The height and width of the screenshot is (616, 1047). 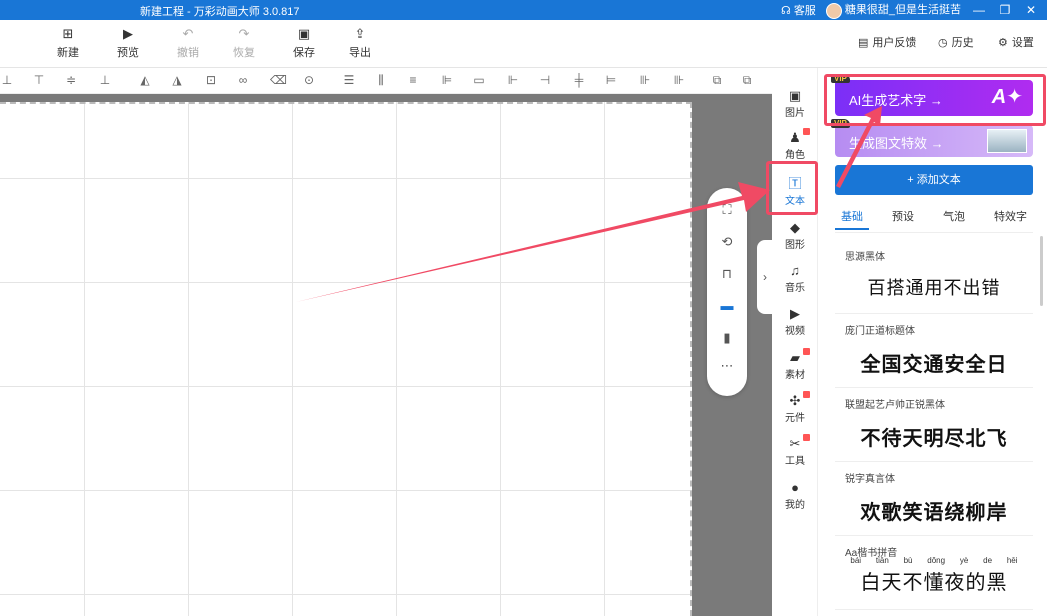 What do you see at coordinates (188, 43) in the screenshot?
I see `undo-button: ↶ 撤销` at bounding box center [188, 43].